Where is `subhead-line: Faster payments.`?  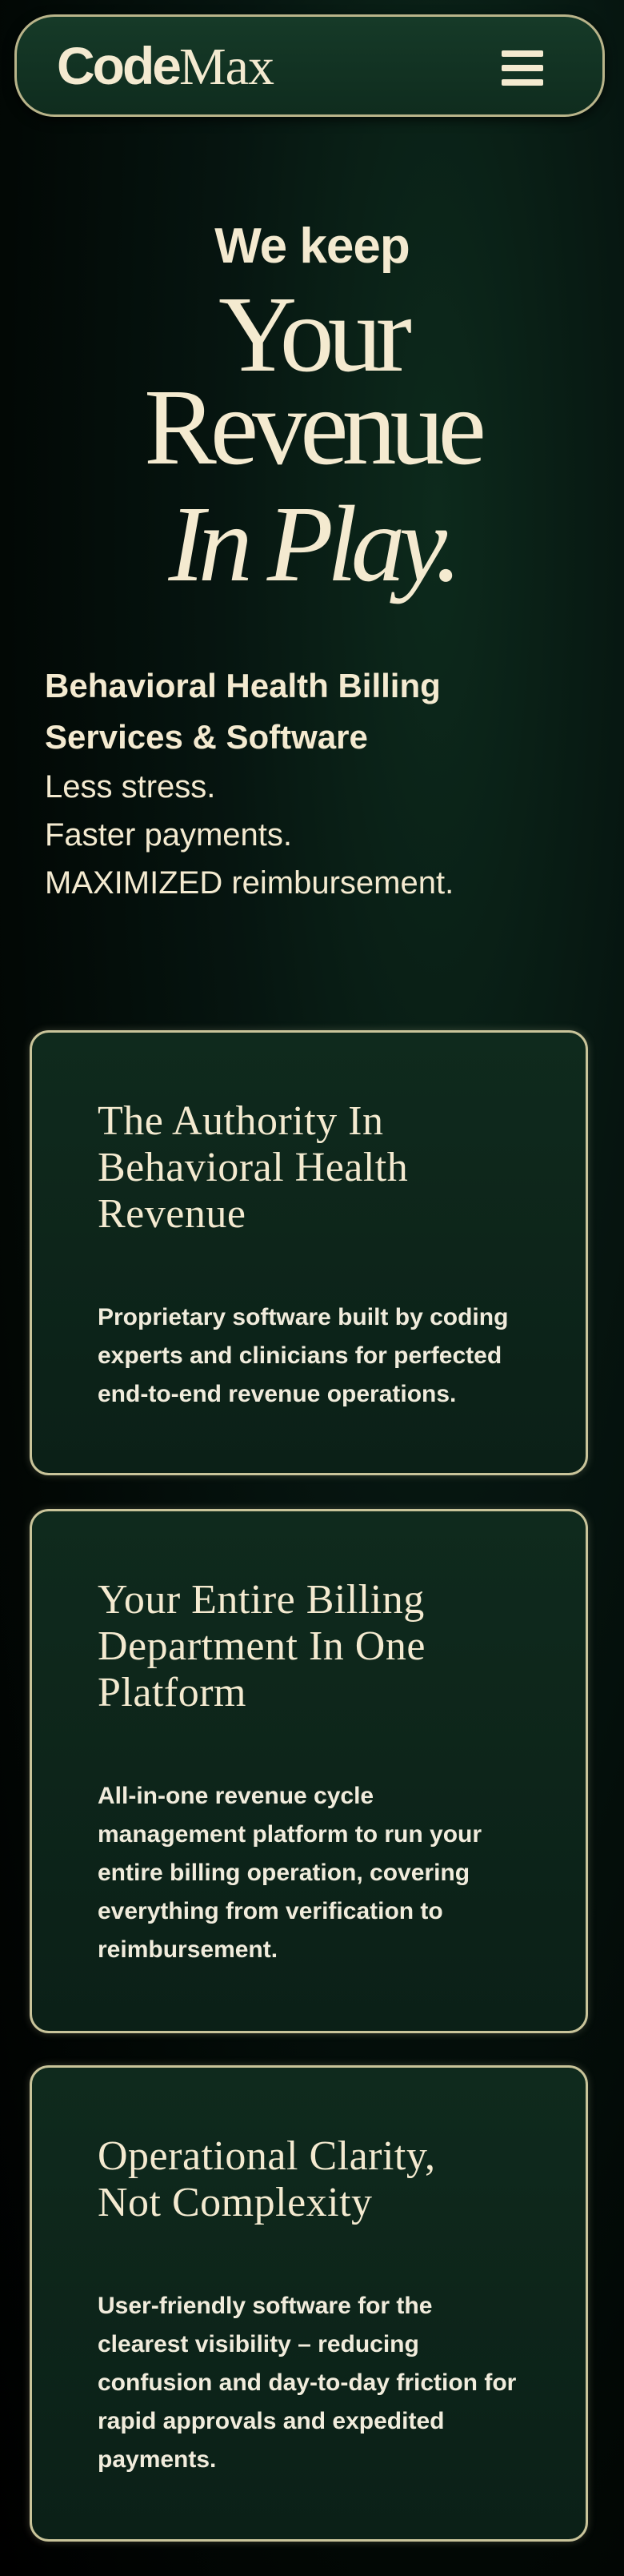
subhead-line: Faster payments. is located at coordinates (169, 835).